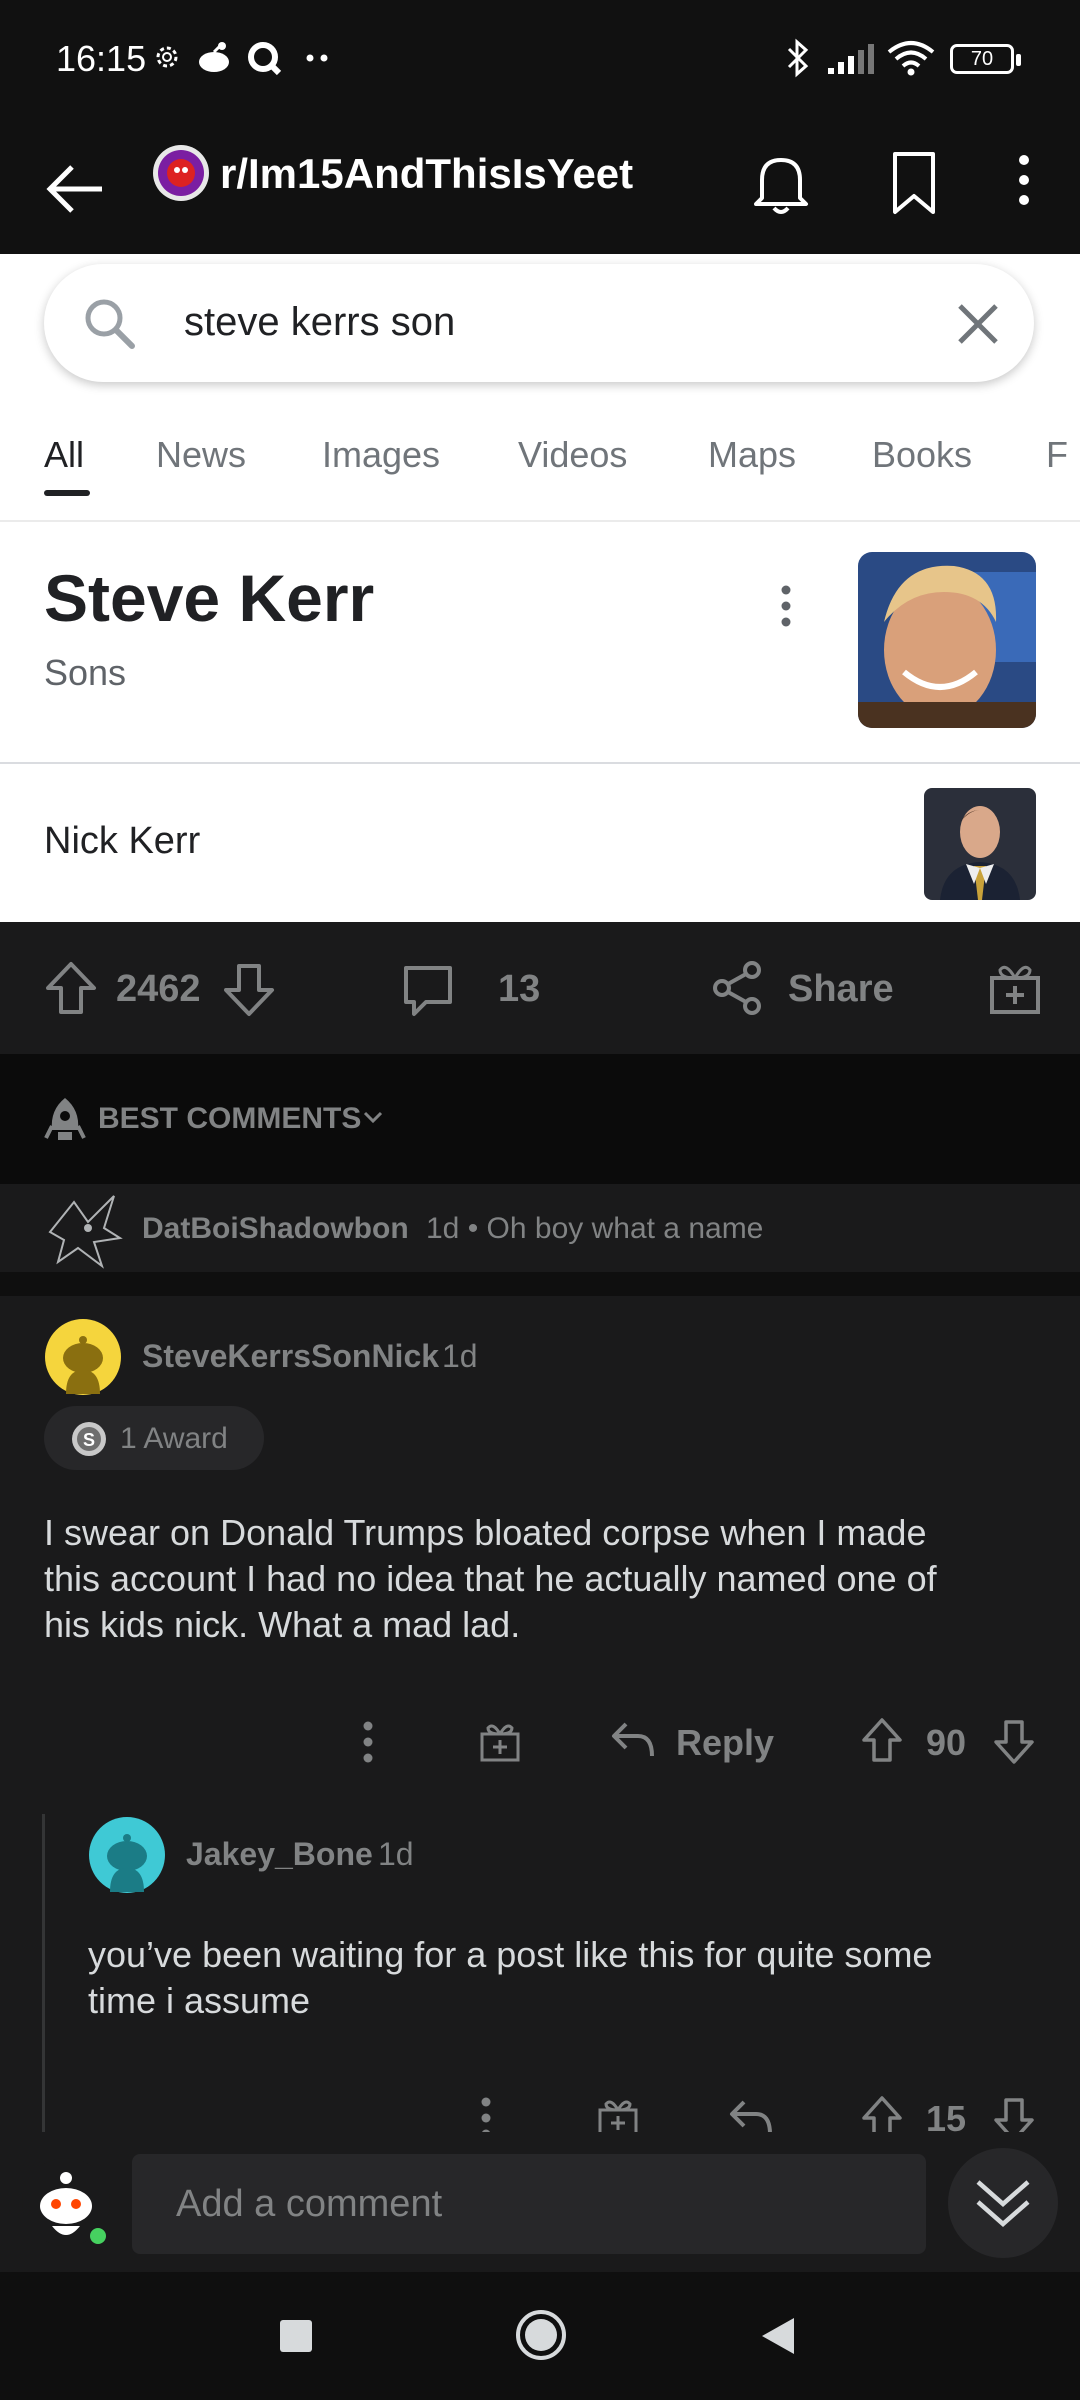 The width and height of the screenshot is (1080, 2400). Describe the element at coordinates (529, 2204) in the screenshot. I see `add-comment-input` at that location.